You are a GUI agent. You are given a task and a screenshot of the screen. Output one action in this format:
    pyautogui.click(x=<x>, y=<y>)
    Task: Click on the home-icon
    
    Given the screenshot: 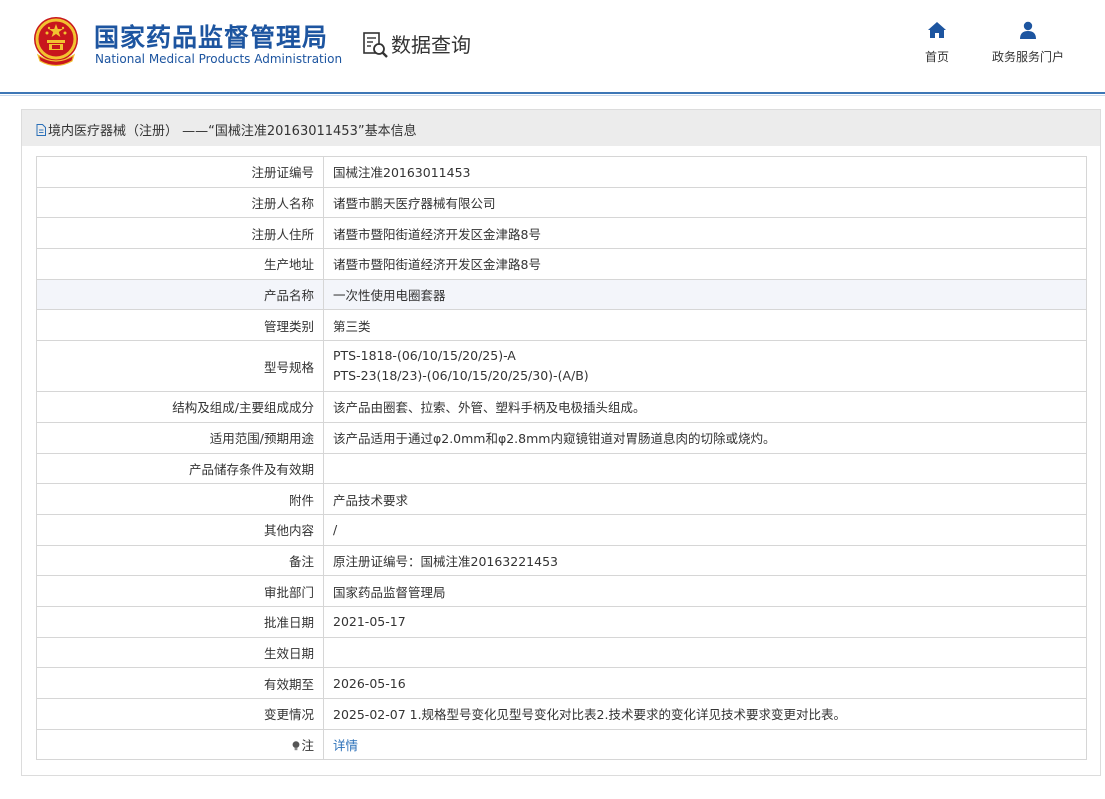 What is the action you would take?
    pyautogui.click(x=937, y=30)
    